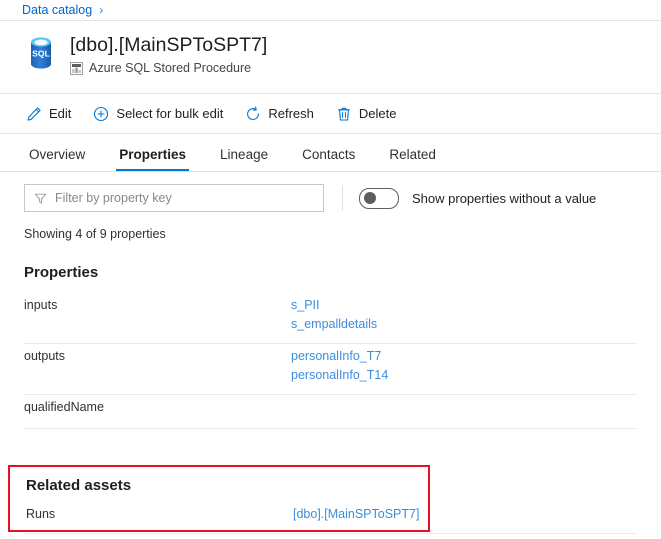  I want to click on pencil-icon, so click(34, 114).